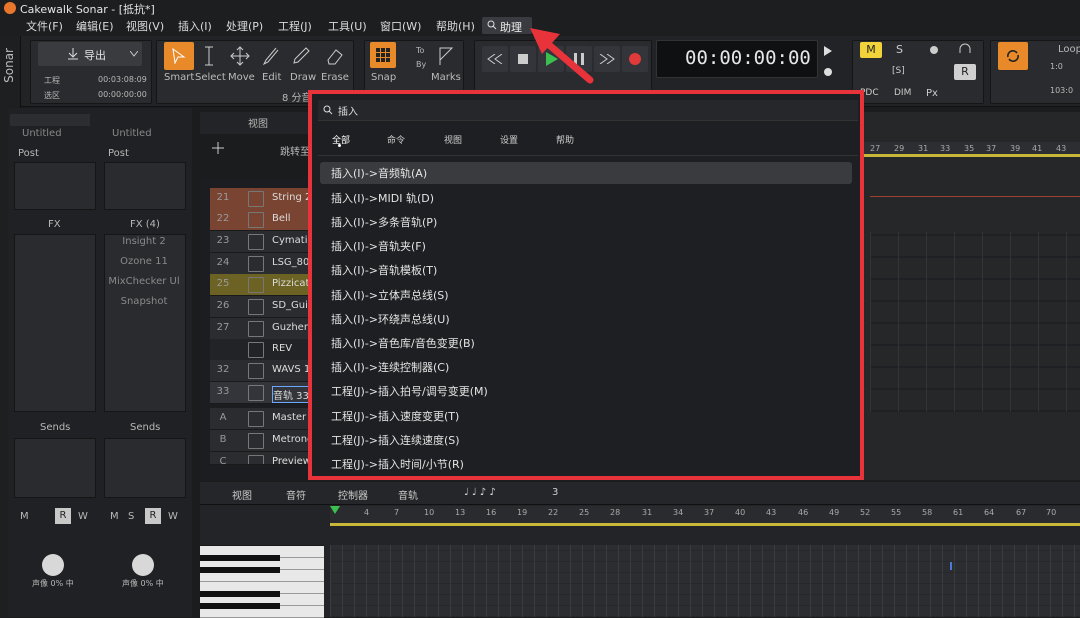  I want to click on result-item: 插入(I)->MIDI 轨(D), so click(586, 198).